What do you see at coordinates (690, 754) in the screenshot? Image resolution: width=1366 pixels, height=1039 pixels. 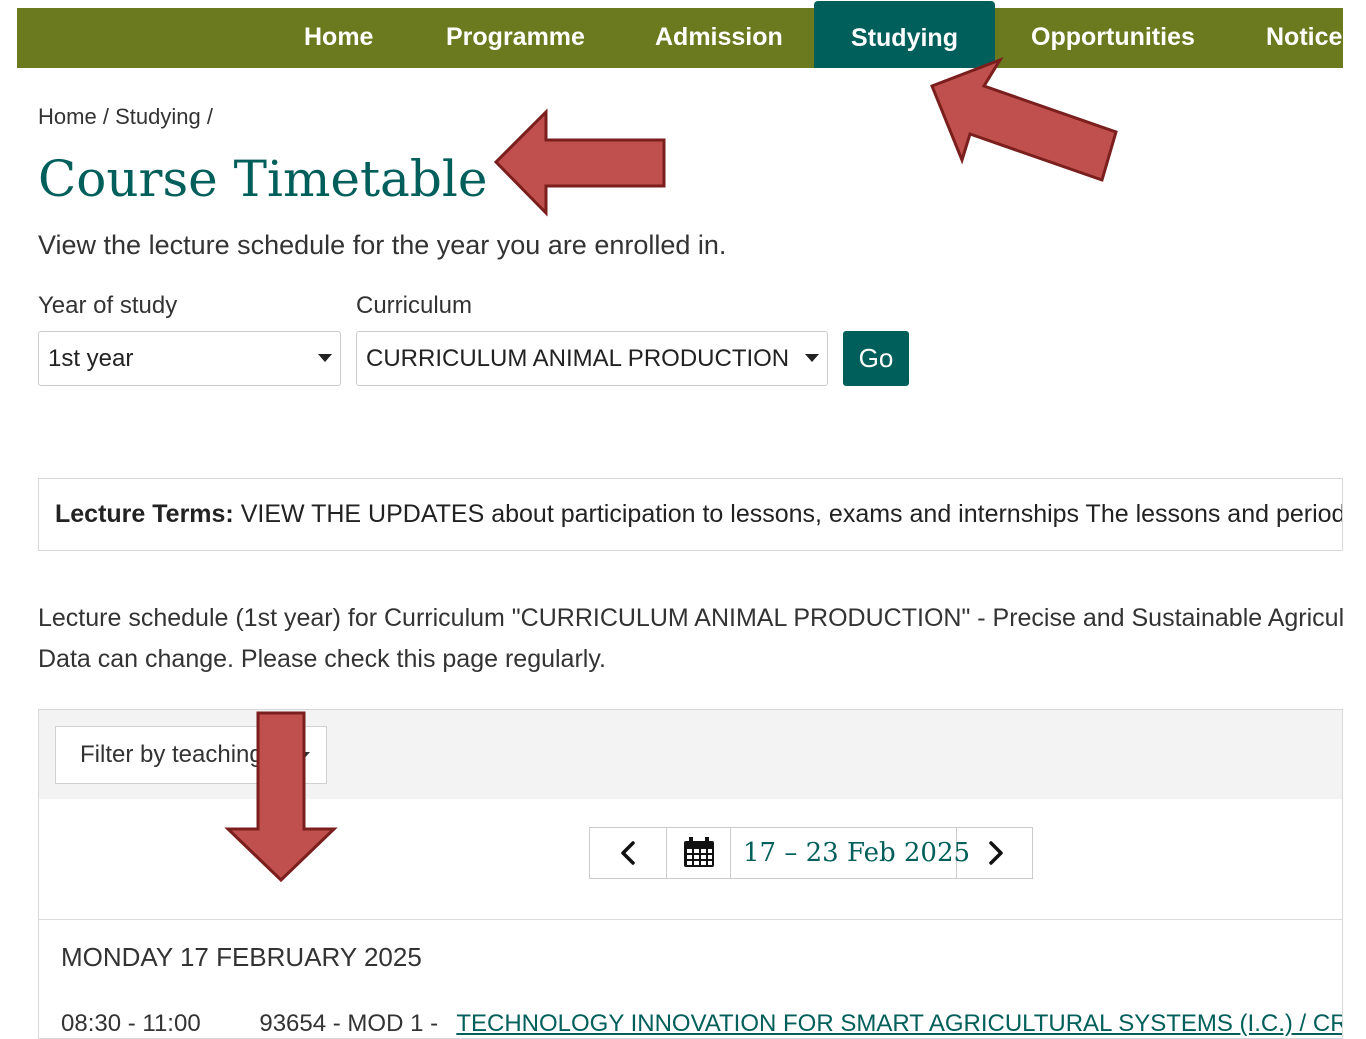 I see `calendar-toolbar: Filter by teaching` at bounding box center [690, 754].